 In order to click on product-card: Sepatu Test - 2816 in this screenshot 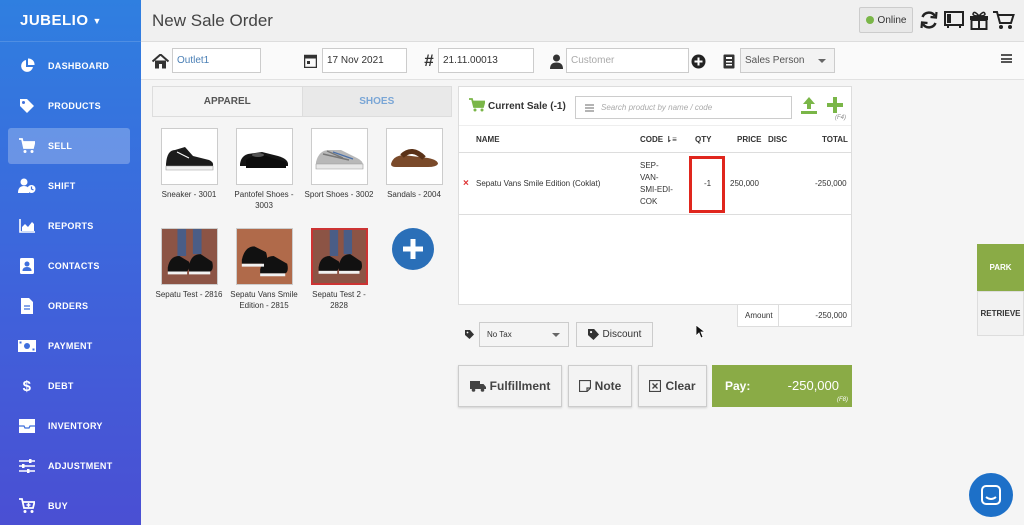, I will do `click(189, 264)`.